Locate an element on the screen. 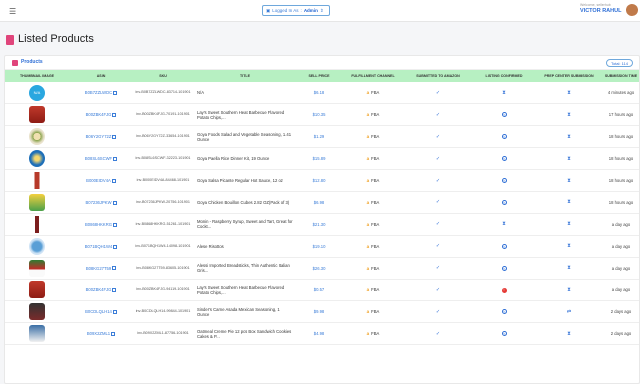  total-badge: Total: 114 is located at coordinates (619, 63).